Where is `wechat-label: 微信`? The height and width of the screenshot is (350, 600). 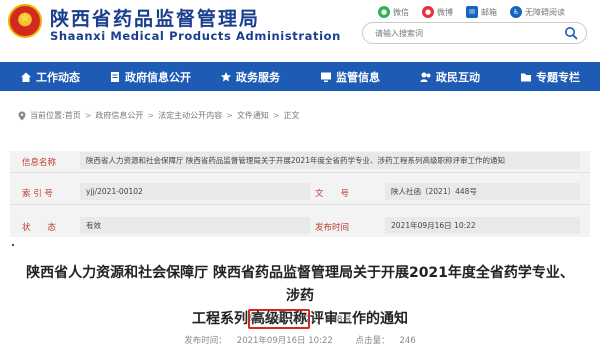 wechat-label: 微信 is located at coordinates (401, 12).